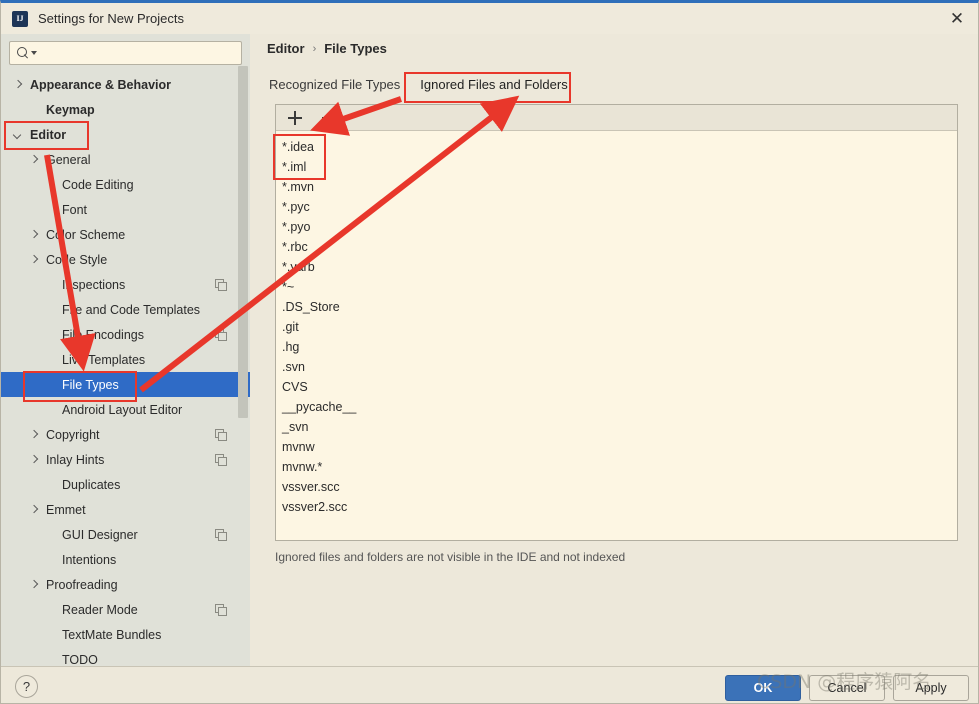 Image resolution: width=979 pixels, height=704 pixels. What do you see at coordinates (80, 659) in the screenshot?
I see `sidebar-item-label: TODO` at bounding box center [80, 659].